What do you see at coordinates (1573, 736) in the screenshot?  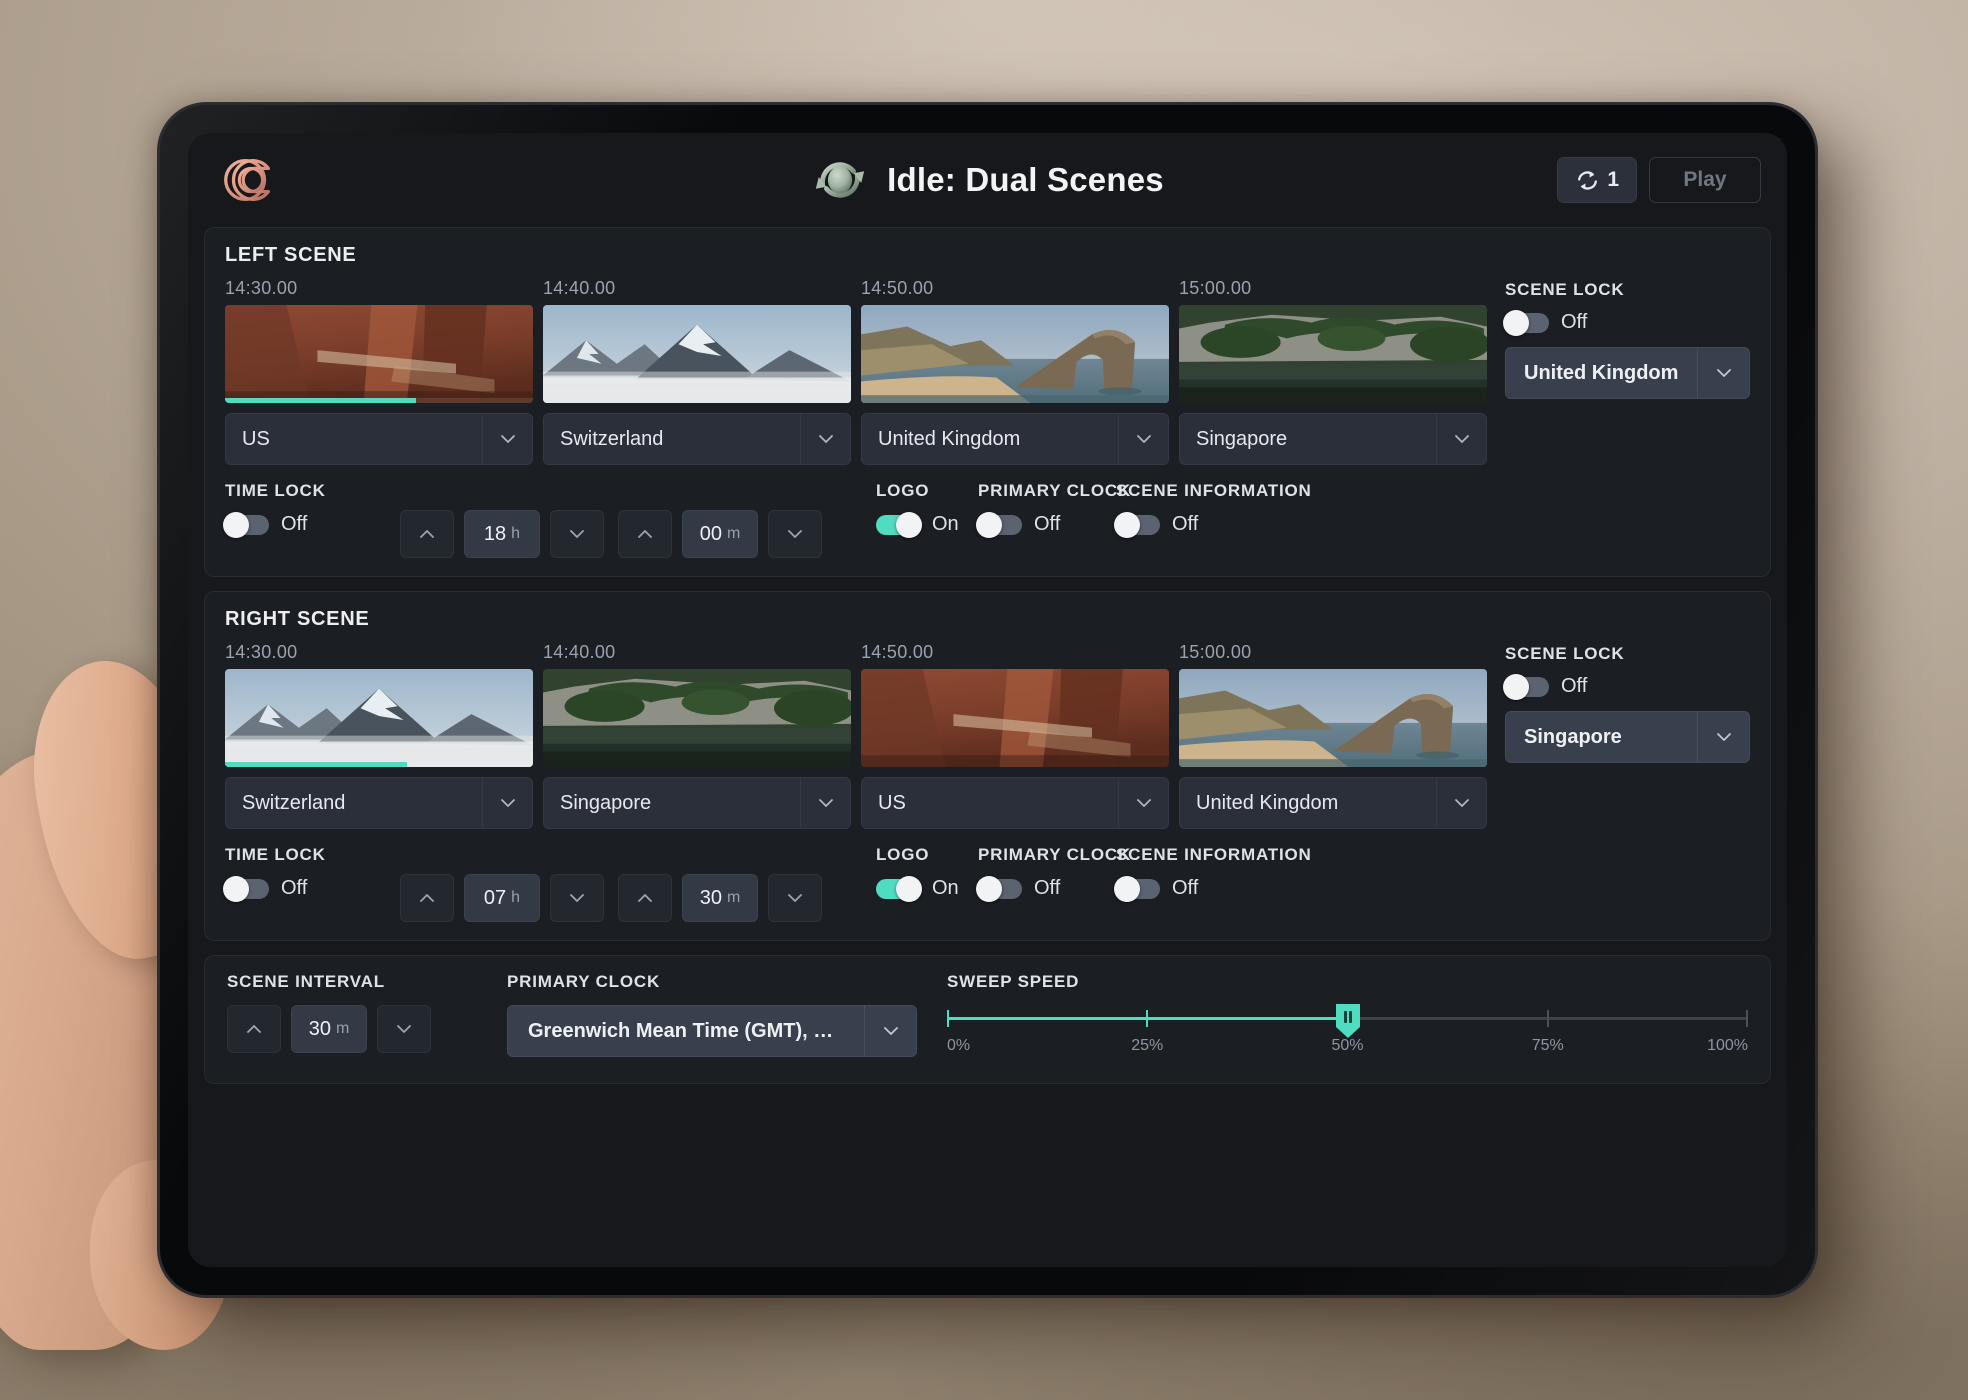 I see `scene-lock-location-value: Singapore` at bounding box center [1573, 736].